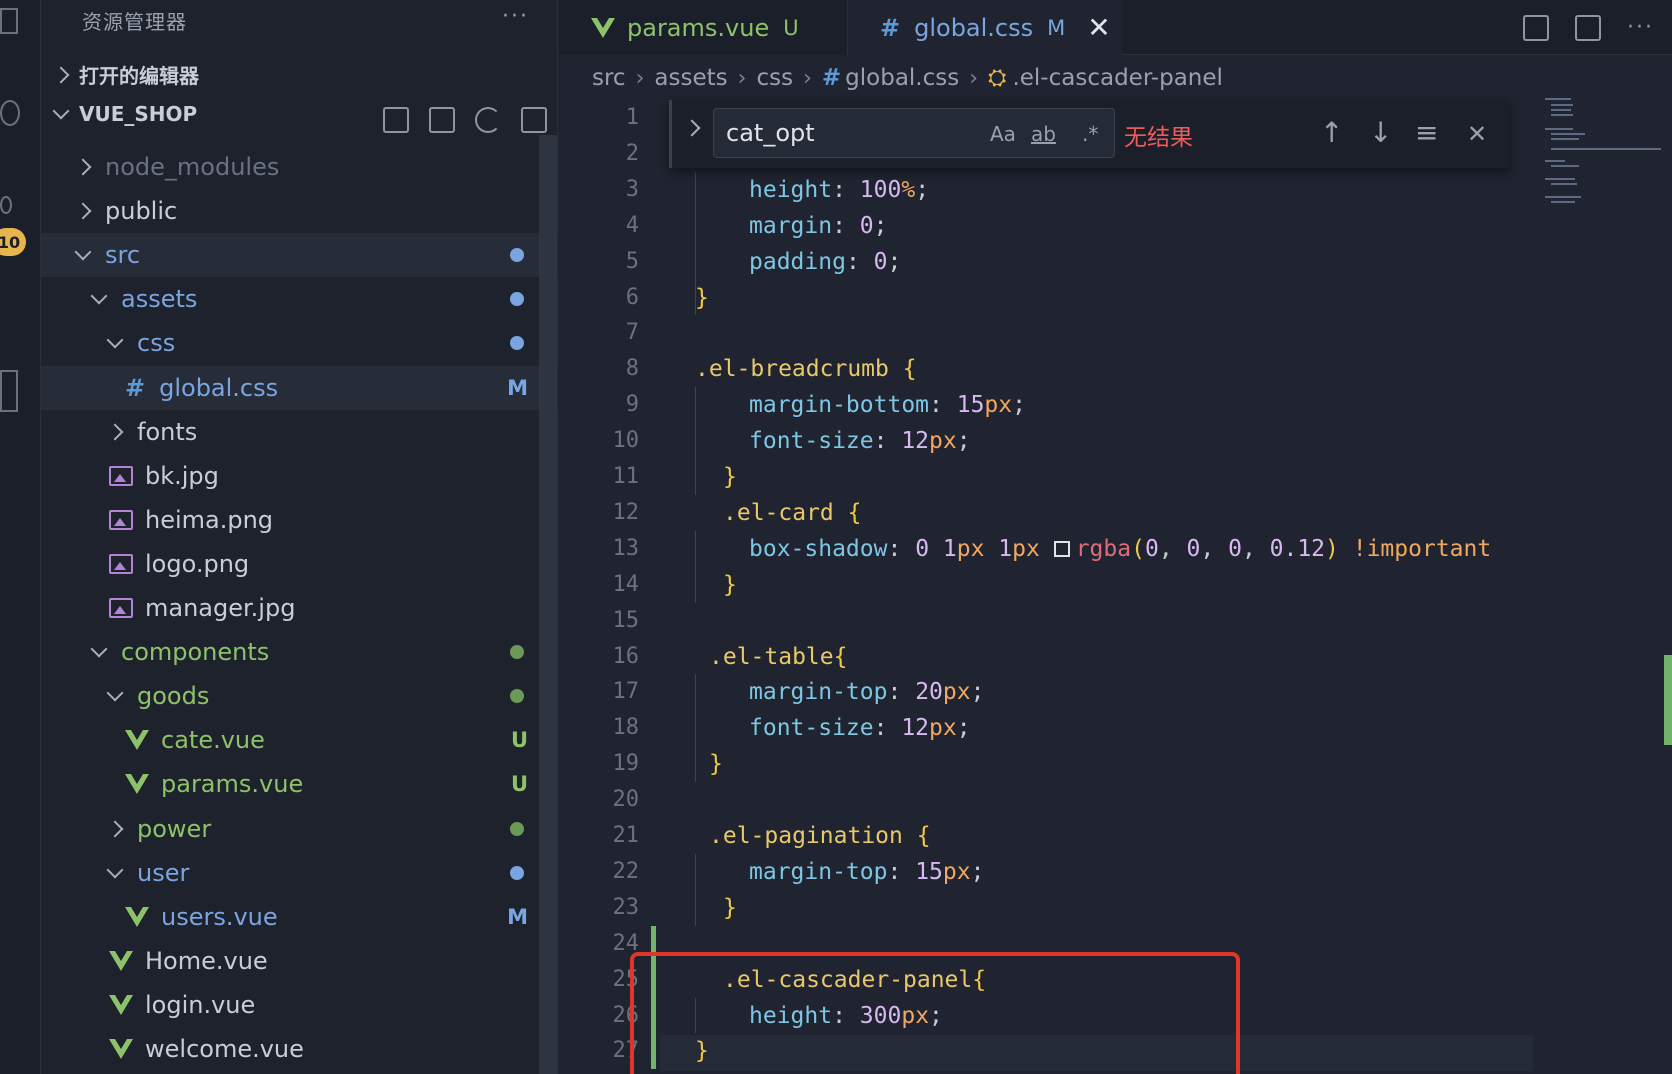 The height and width of the screenshot is (1074, 1672). What do you see at coordinates (778, 657) in the screenshot?
I see `code-line: .el-table{` at bounding box center [778, 657].